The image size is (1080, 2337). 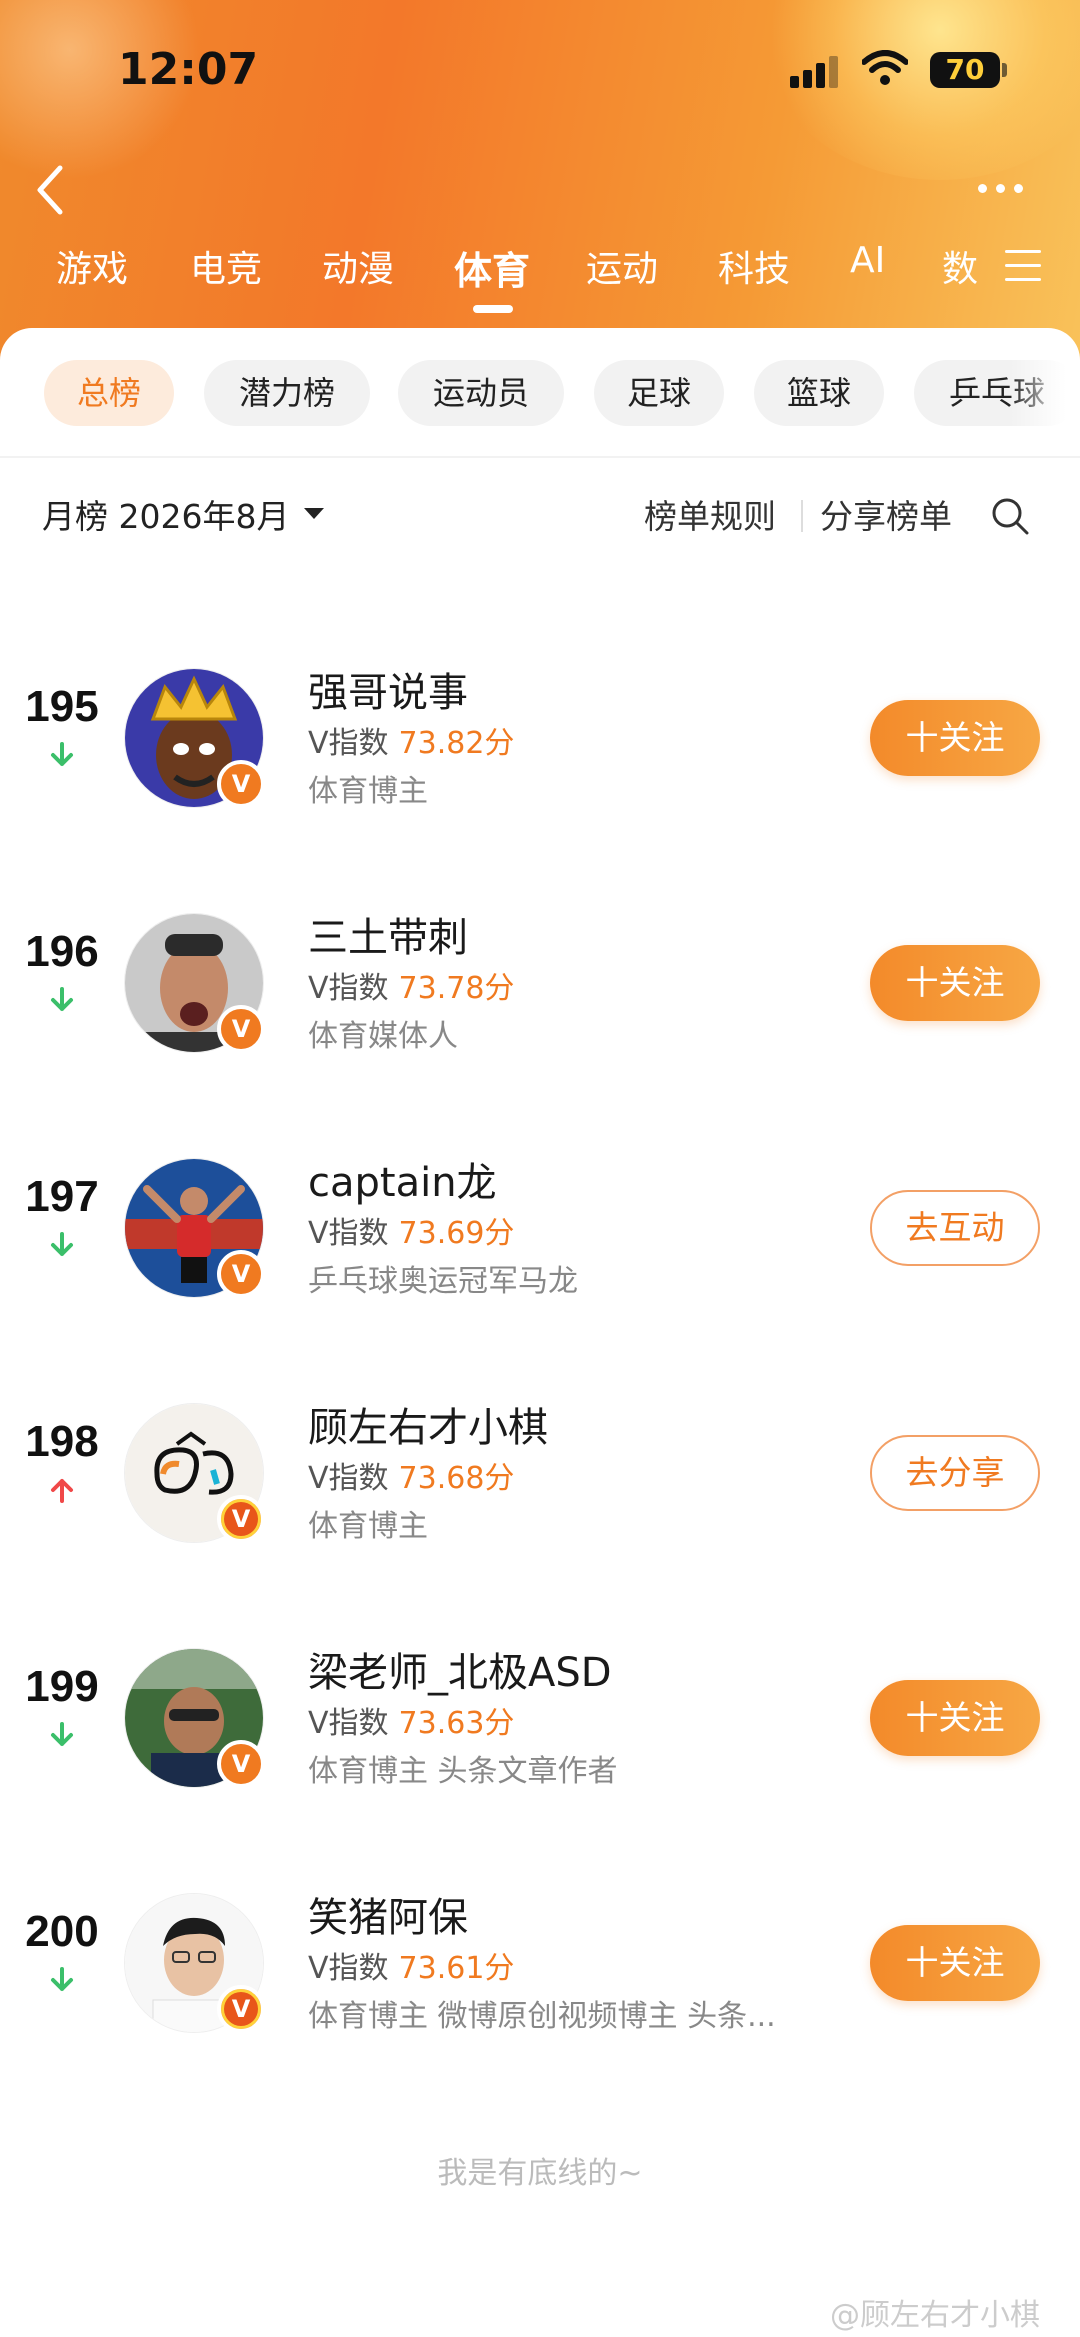 What do you see at coordinates (62, 951) in the screenshot?
I see `rank-number: 196` at bounding box center [62, 951].